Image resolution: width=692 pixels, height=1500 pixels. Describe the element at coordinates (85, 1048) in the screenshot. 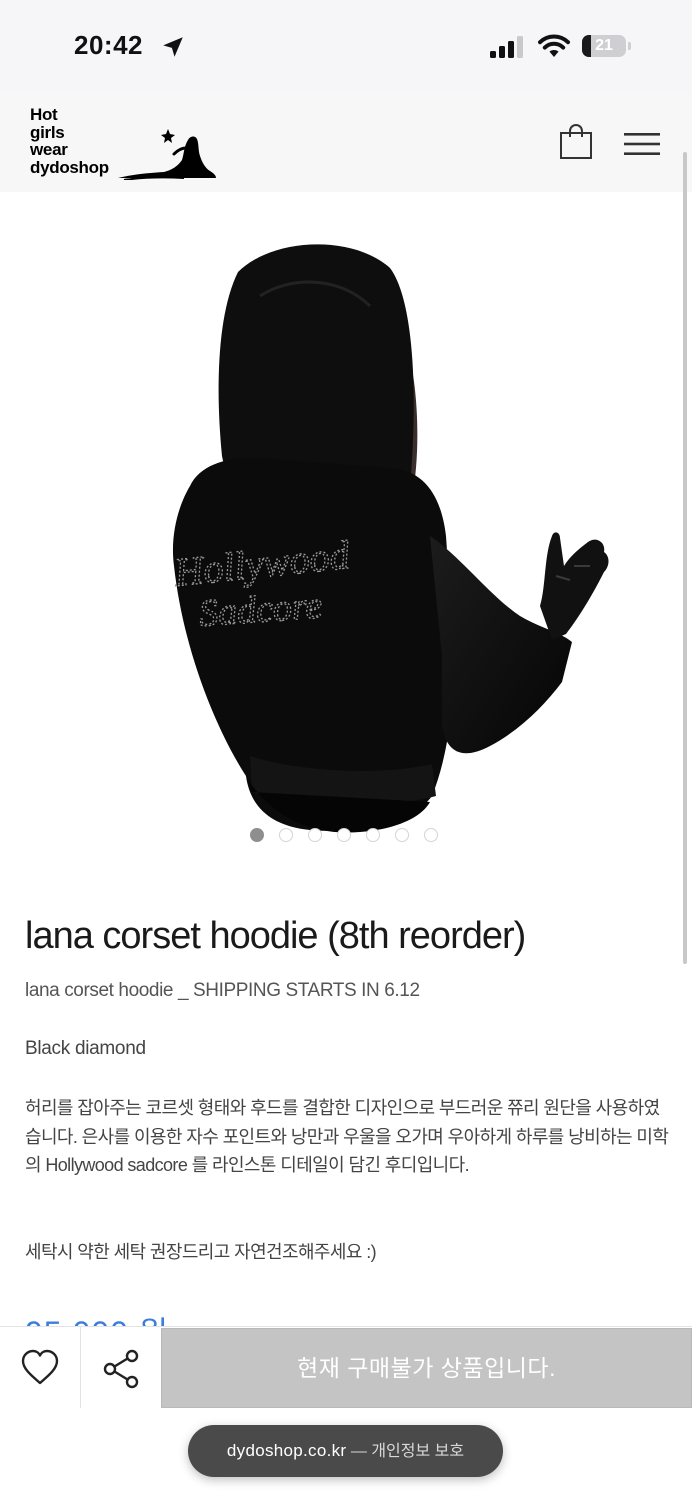

I see `product-color: Black diamond` at that location.